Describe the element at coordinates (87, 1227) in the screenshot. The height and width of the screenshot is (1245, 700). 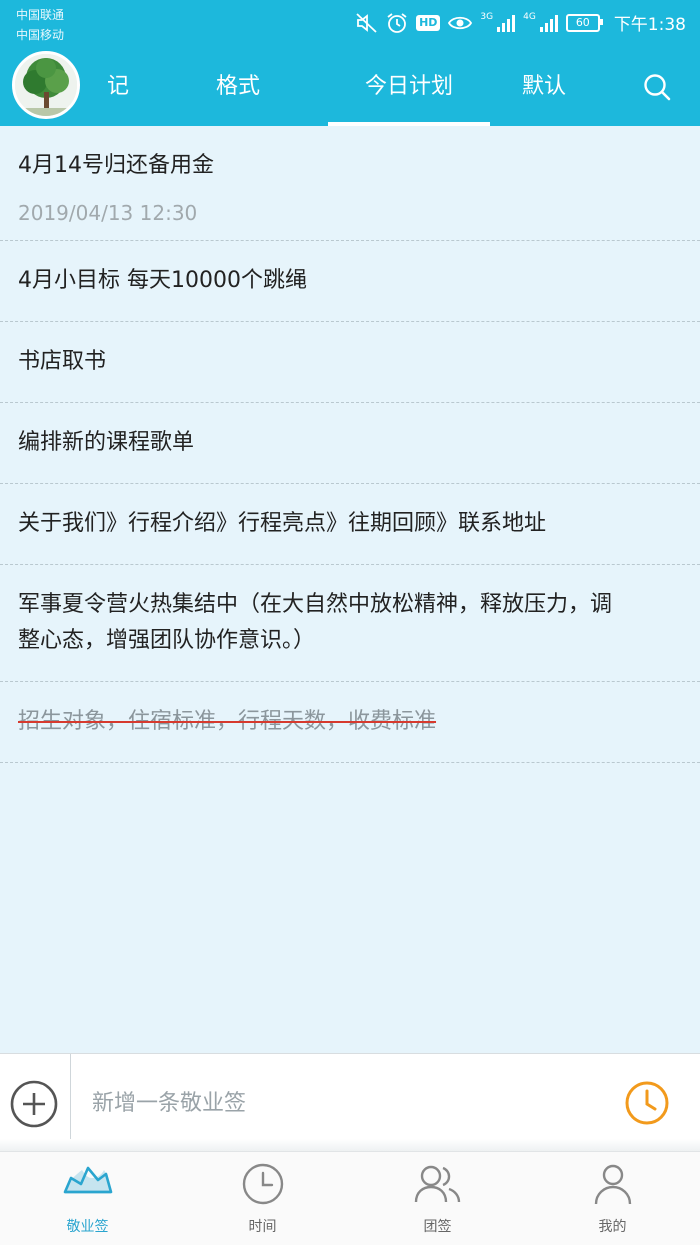
I see `bottom-tab-label: 敬业签` at that location.